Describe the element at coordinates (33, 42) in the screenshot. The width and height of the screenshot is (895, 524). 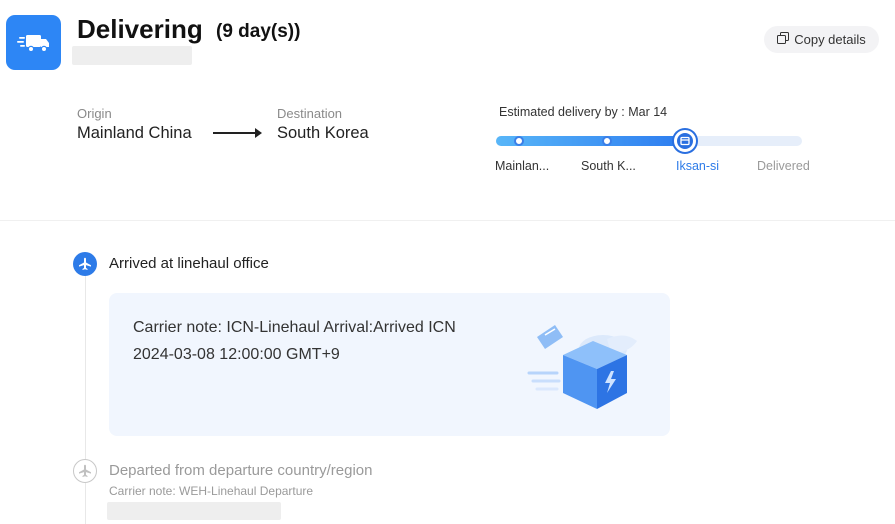
I see `truck-icon` at that location.